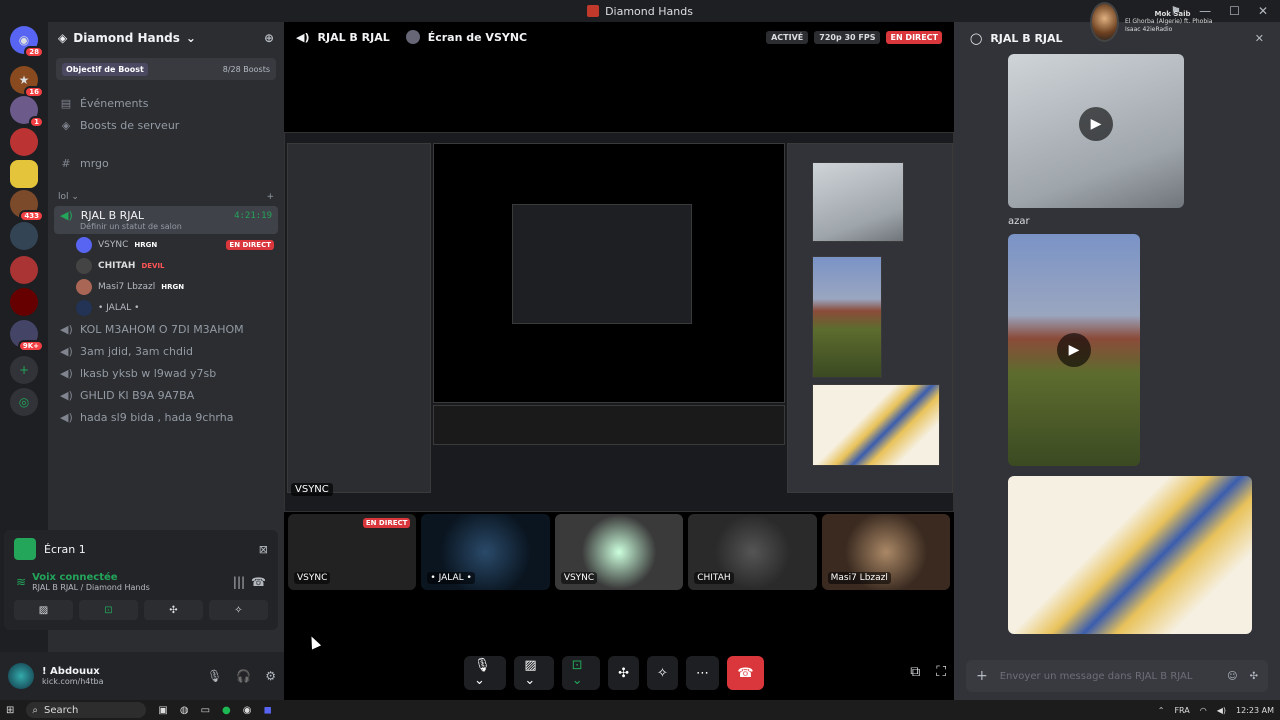 The image size is (1280, 720). What do you see at coordinates (24, 370) in the screenshot?
I see `add-server-icon: +` at bounding box center [24, 370].